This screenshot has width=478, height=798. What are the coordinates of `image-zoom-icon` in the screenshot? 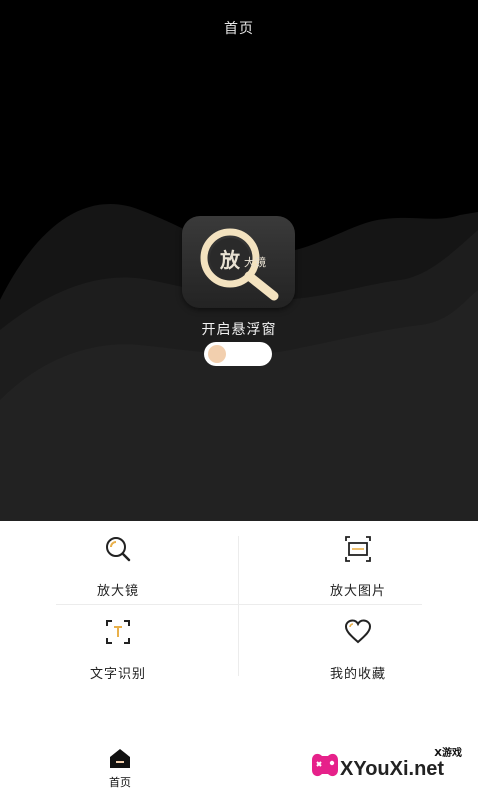 It's located at (358, 549).